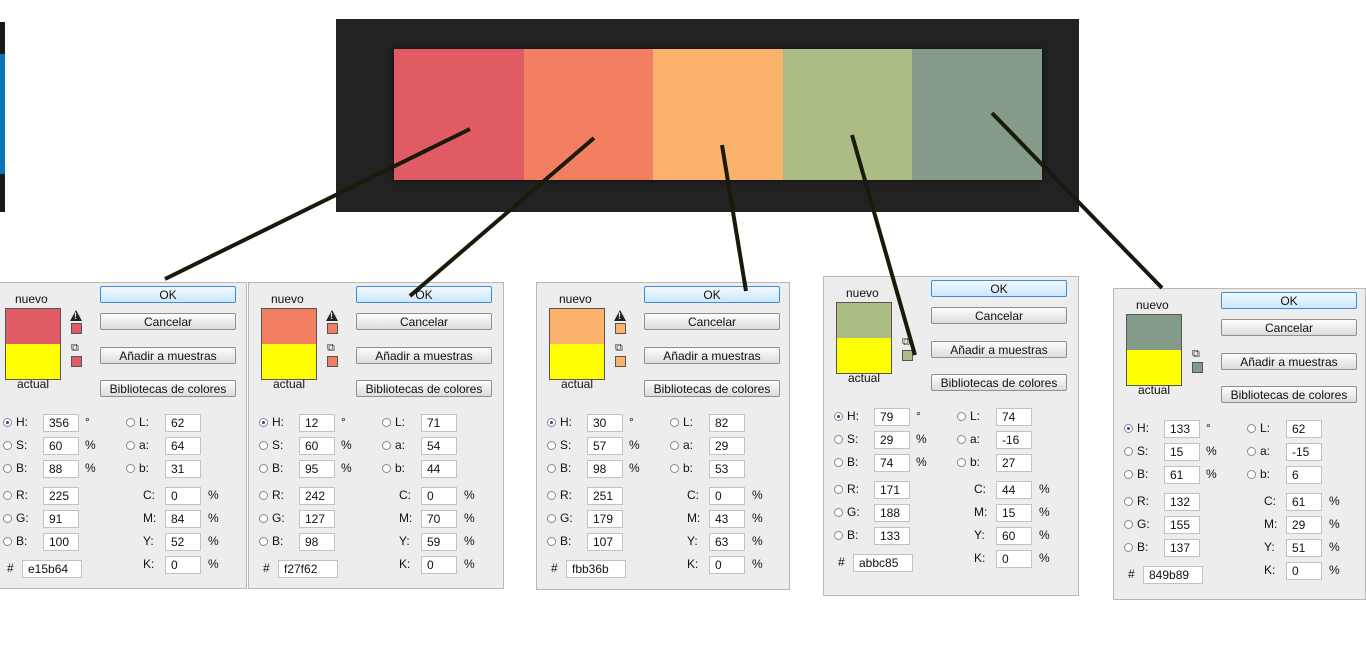 This screenshot has height=647, width=1366. I want to click on field-bv: 98, so click(317, 542).